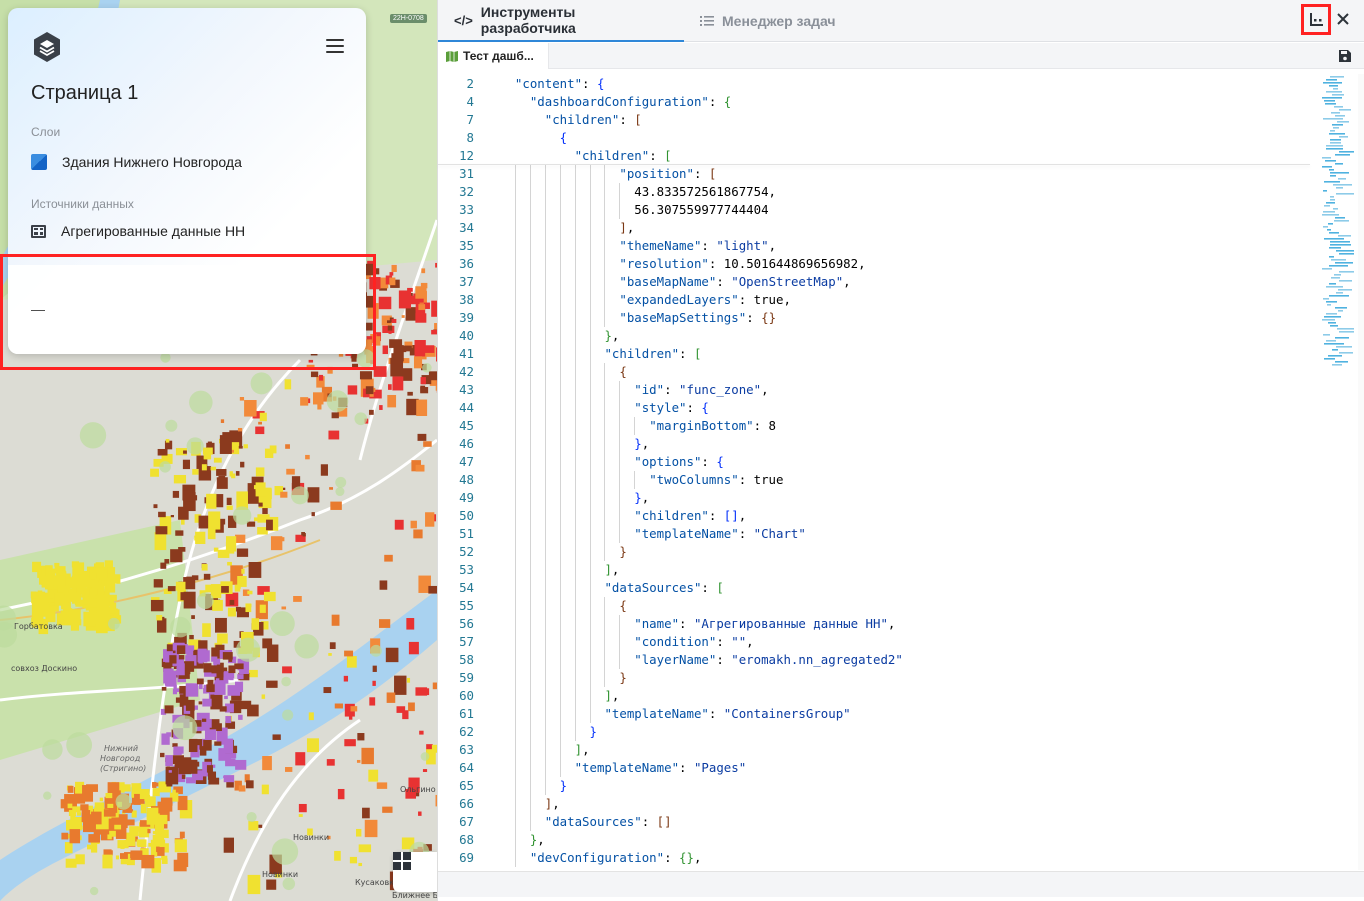  Describe the element at coordinates (415, 872) in the screenshot. I see `layout-grid-button` at that location.